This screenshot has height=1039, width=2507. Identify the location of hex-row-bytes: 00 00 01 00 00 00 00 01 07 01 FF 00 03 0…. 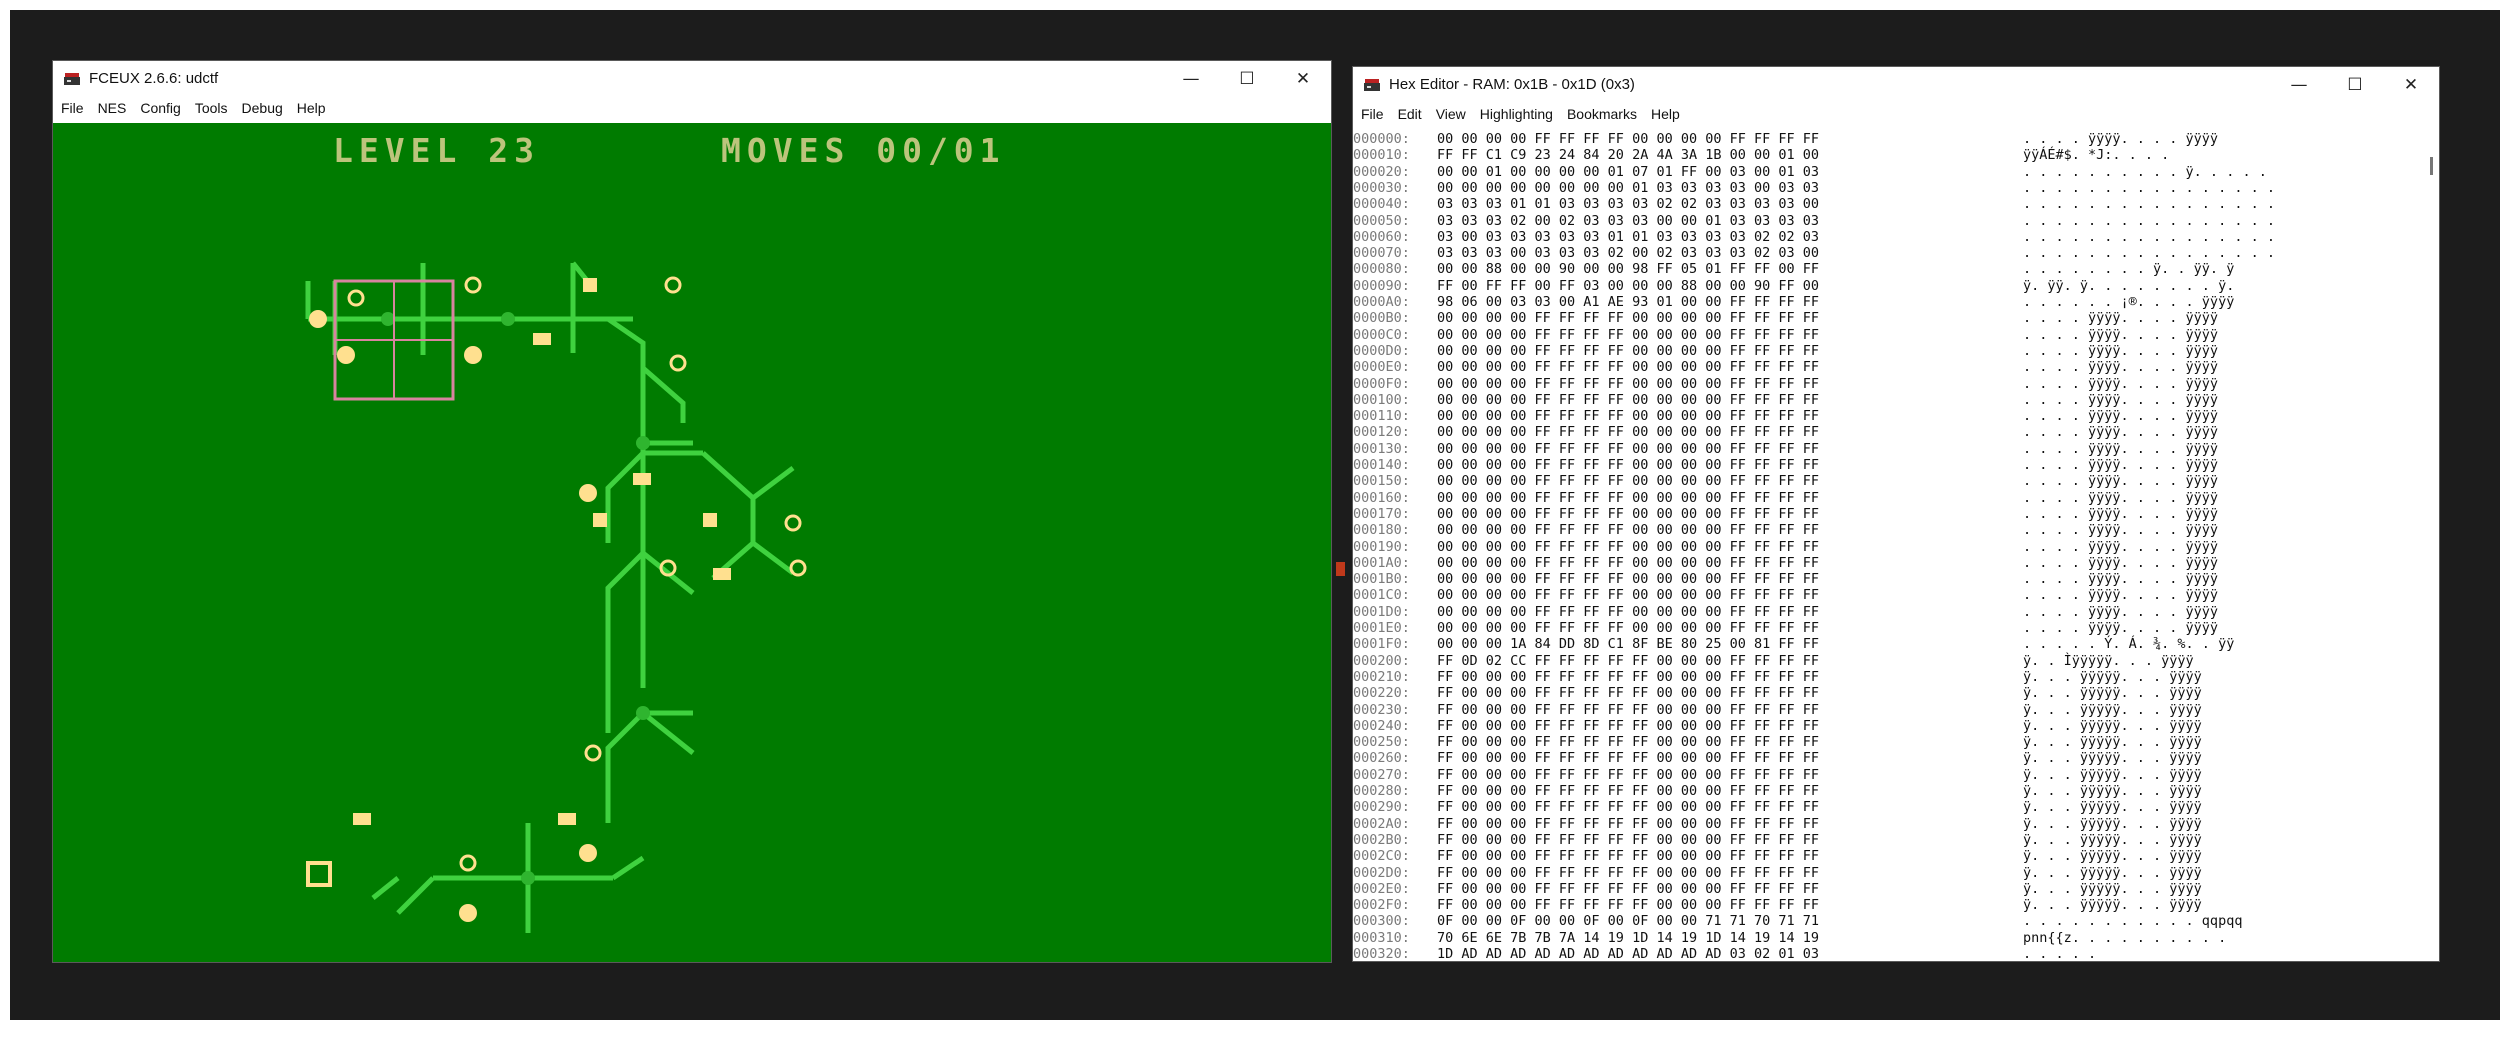
(1628, 172).